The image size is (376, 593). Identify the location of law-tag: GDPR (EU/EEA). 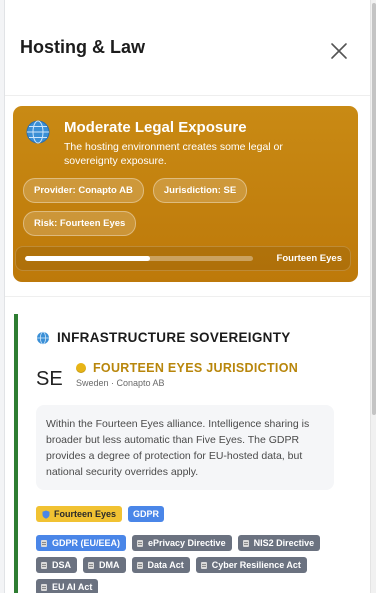
(81, 543).